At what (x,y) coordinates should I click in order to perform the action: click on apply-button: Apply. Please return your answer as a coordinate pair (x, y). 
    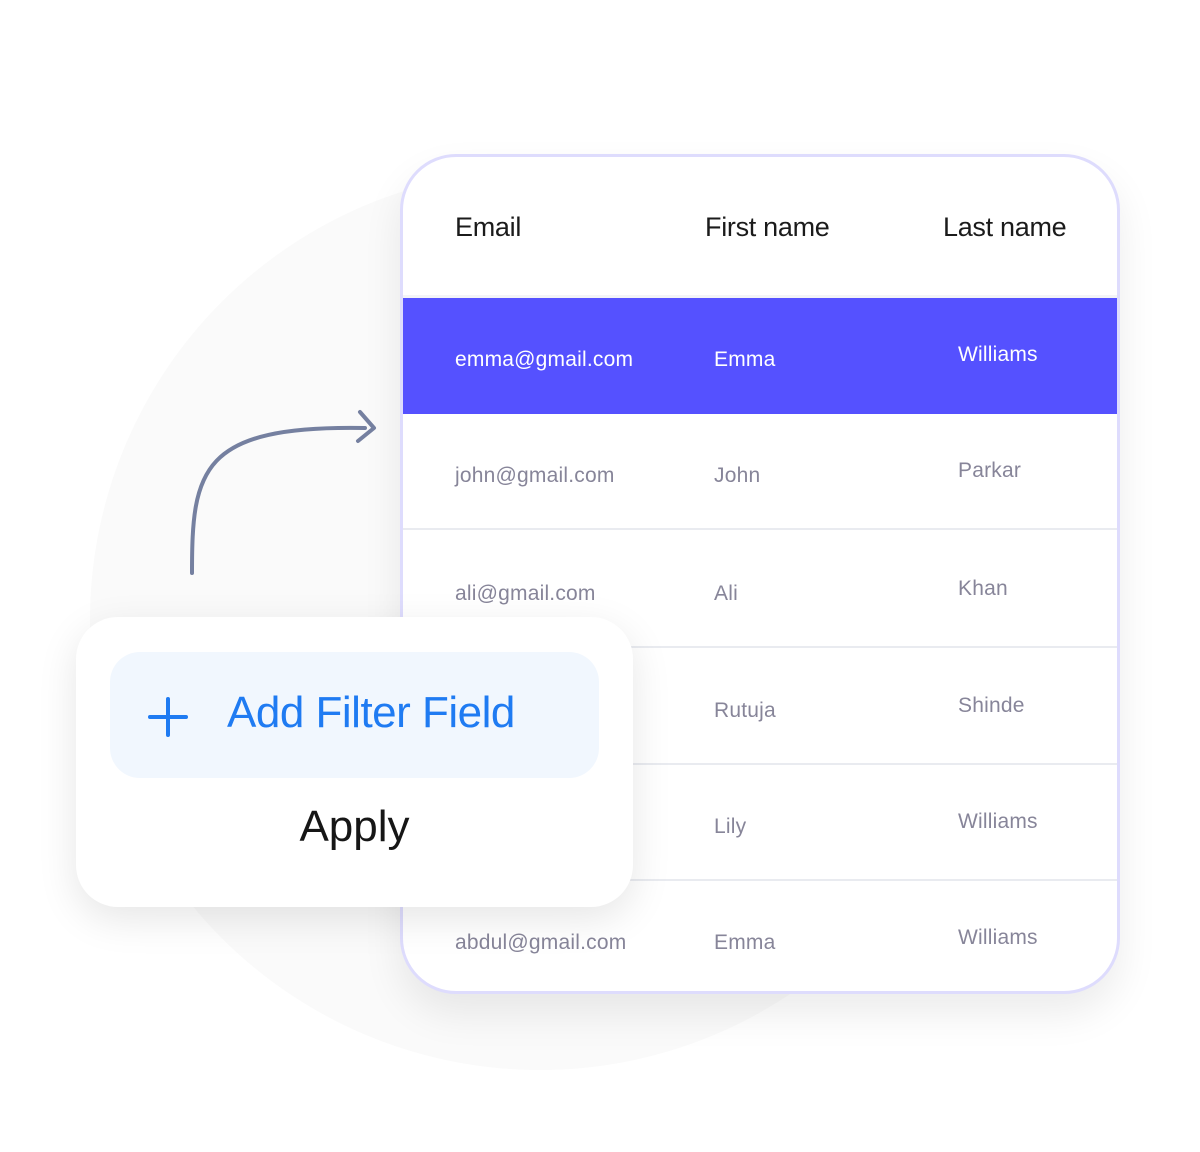
    Looking at the image, I should click on (354, 827).